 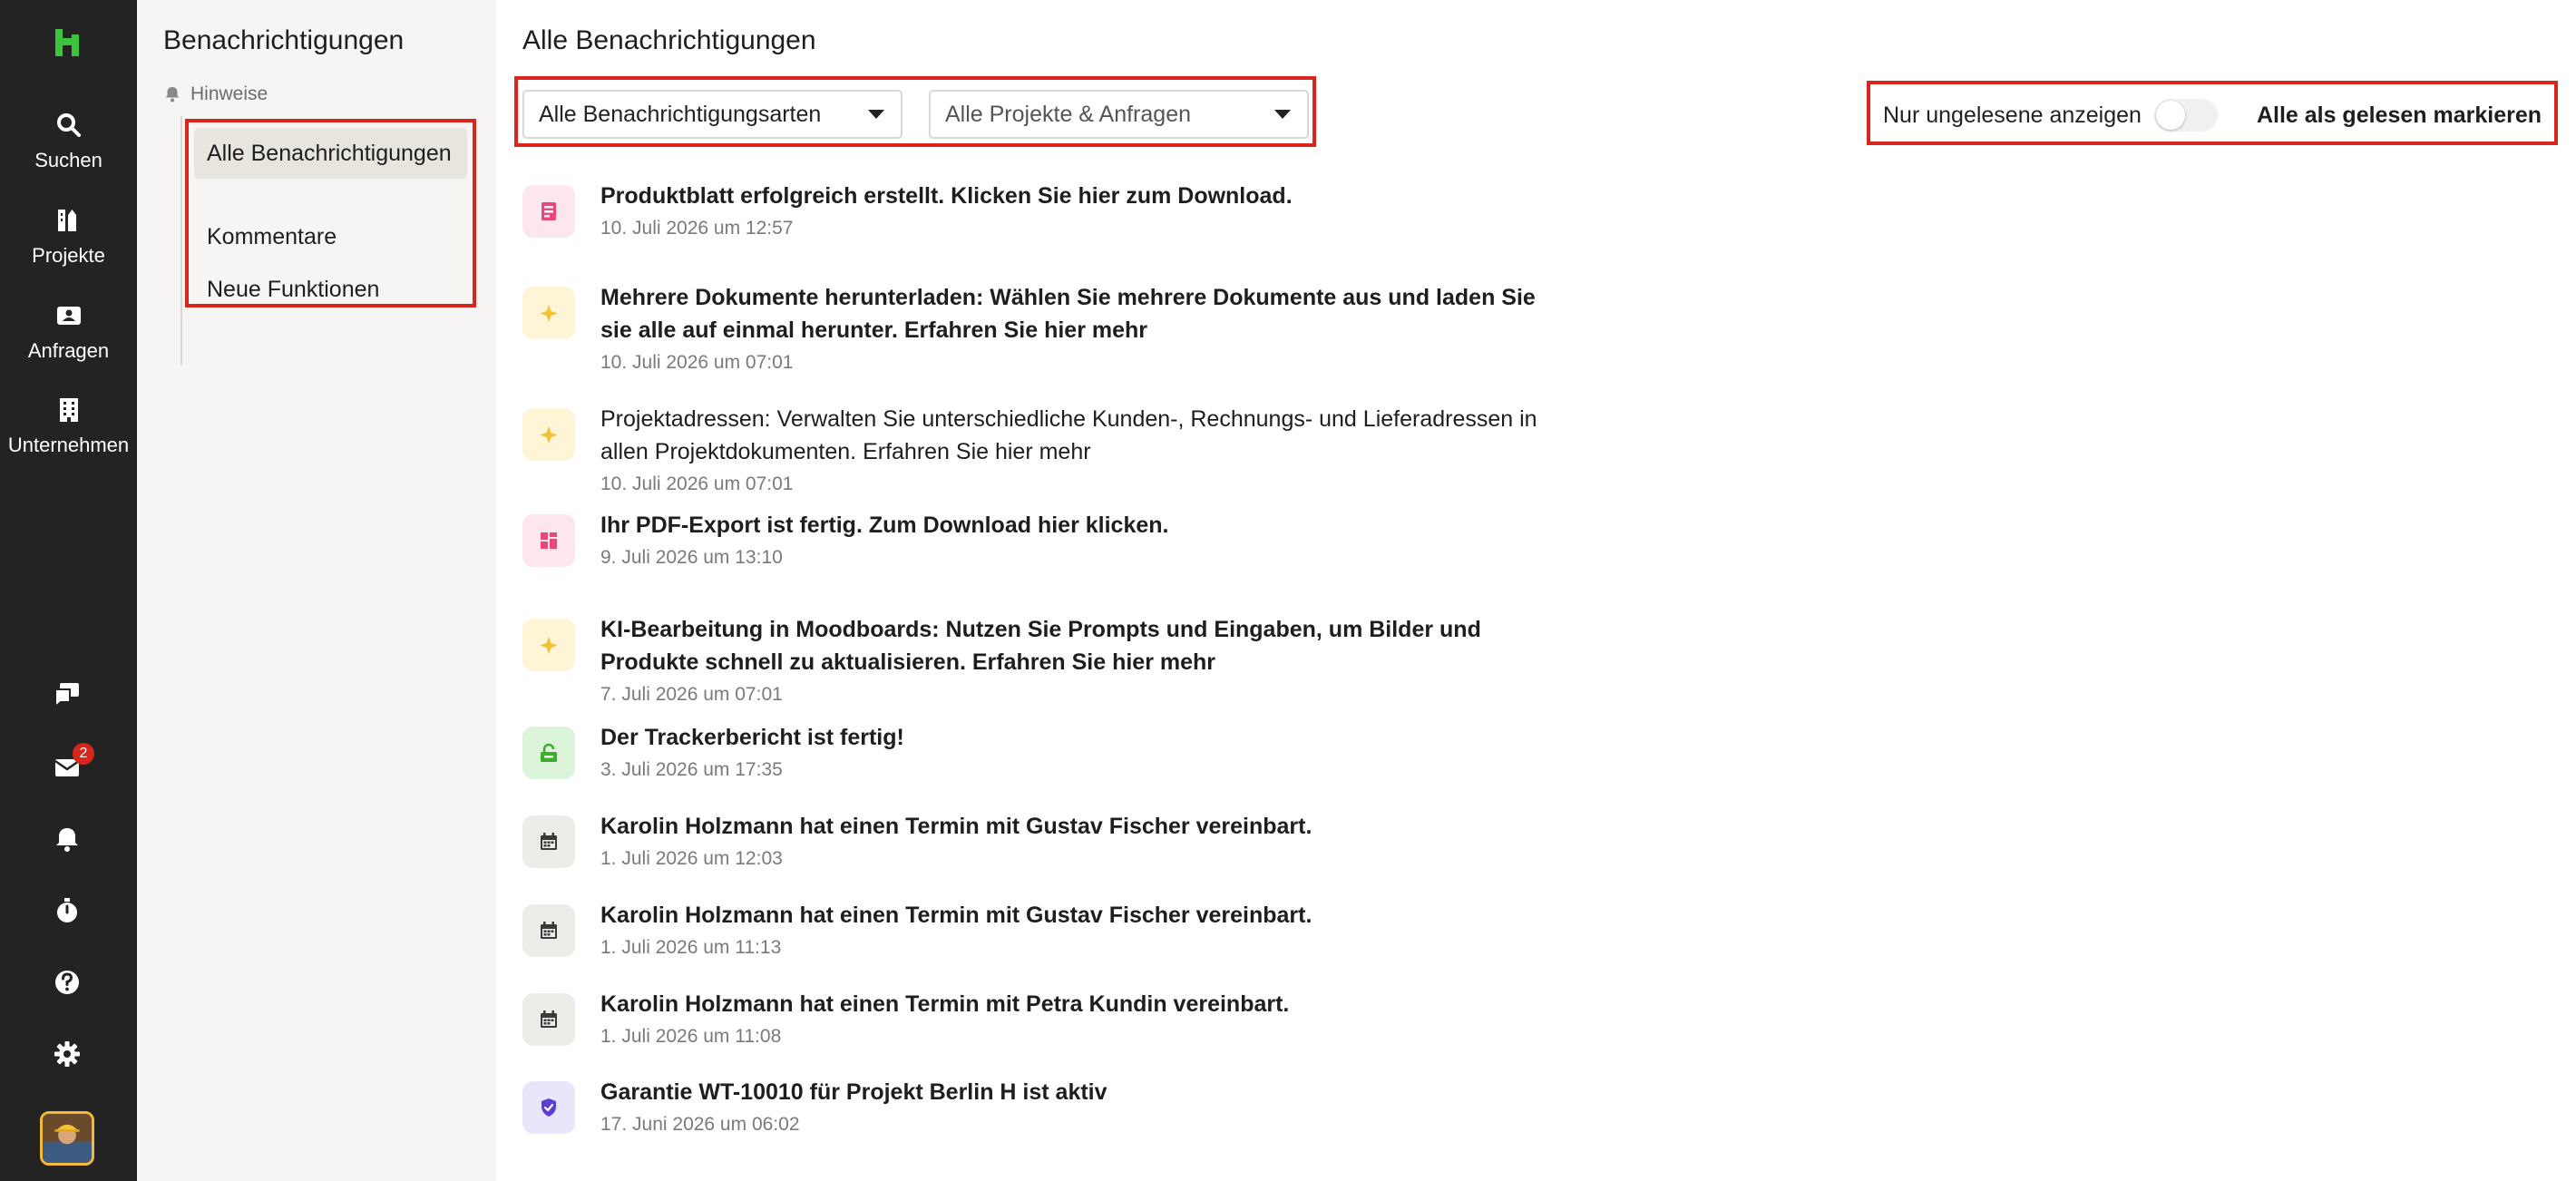 What do you see at coordinates (284, 40) in the screenshot?
I see `sidebar-title: Benachrichtigungen` at bounding box center [284, 40].